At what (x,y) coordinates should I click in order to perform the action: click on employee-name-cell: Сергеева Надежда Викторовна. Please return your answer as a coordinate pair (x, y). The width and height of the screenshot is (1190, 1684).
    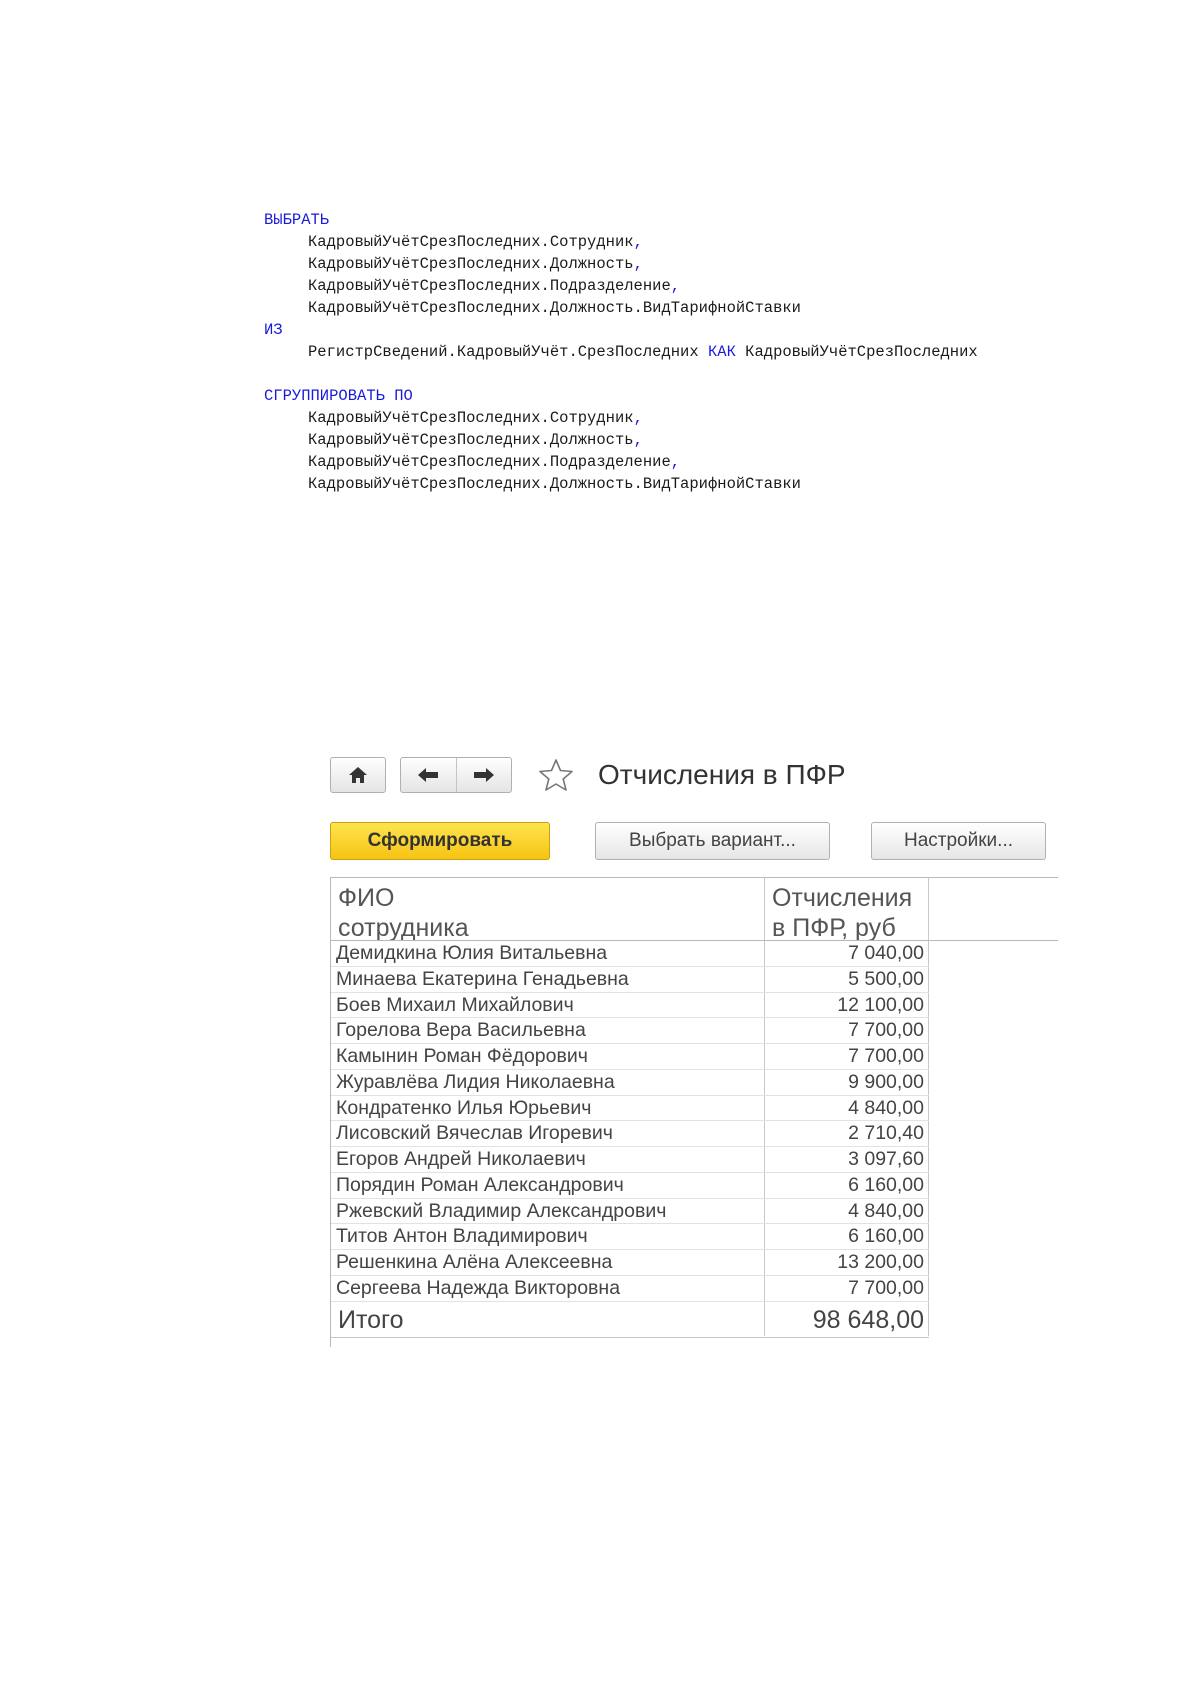
    Looking at the image, I should click on (478, 1287).